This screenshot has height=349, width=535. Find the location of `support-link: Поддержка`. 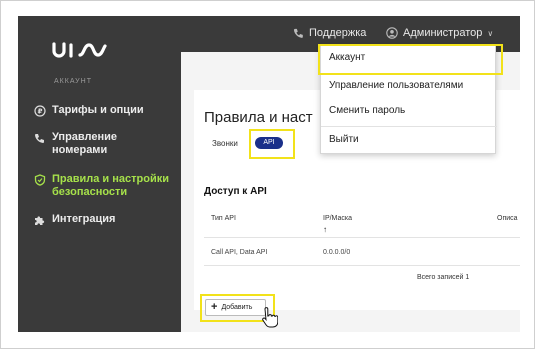

support-link: Поддержка is located at coordinates (329, 33).